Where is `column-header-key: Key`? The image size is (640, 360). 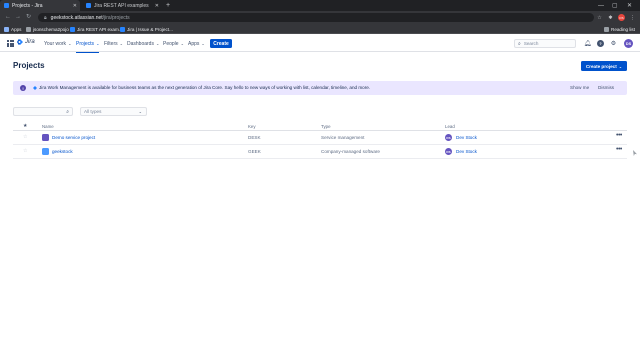 column-header-key: Key is located at coordinates (252, 126).